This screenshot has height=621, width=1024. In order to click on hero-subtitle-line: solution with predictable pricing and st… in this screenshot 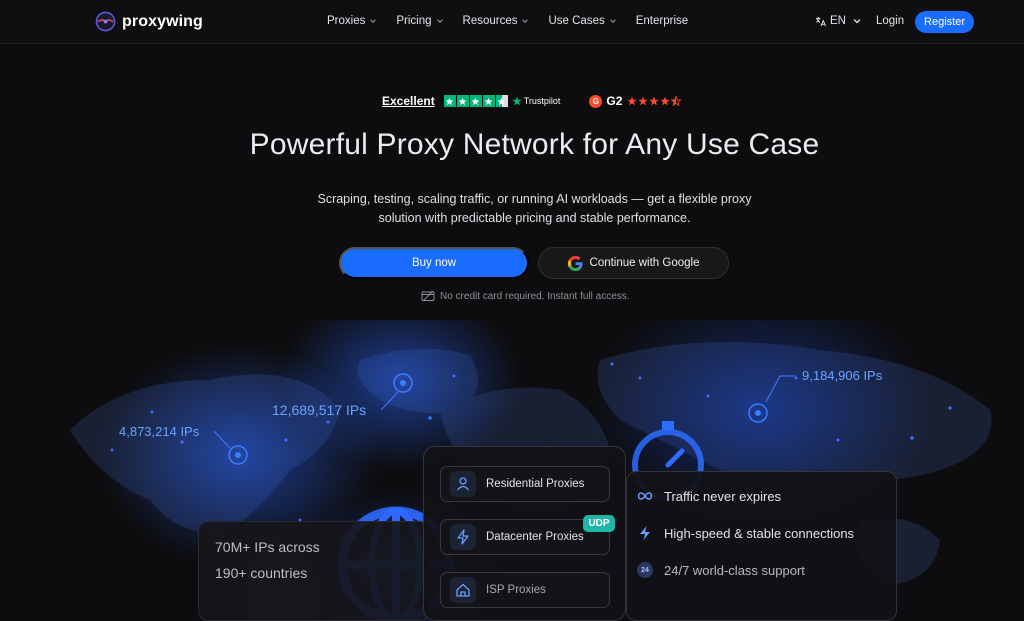, I will do `click(534, 218)`.